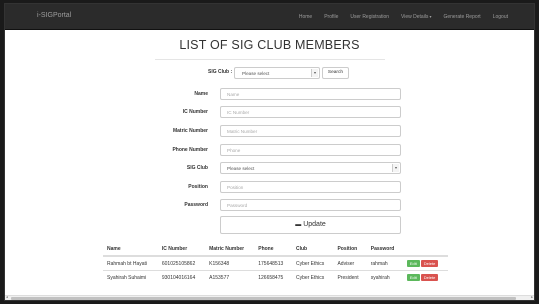 This screenshot has width=539, height=304. Describe the element at coordinates (532, 297) in the screenshot. I see `scroll-right-icon: ▸` at that location.